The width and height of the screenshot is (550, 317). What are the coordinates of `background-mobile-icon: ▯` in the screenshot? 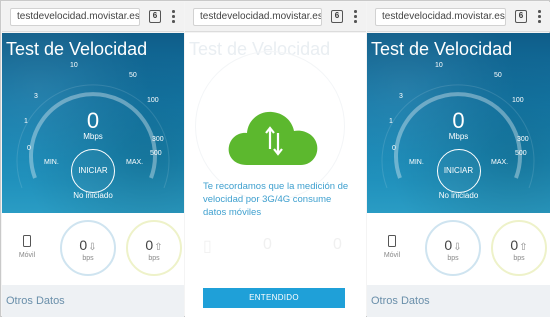 It's located at (207, 246).